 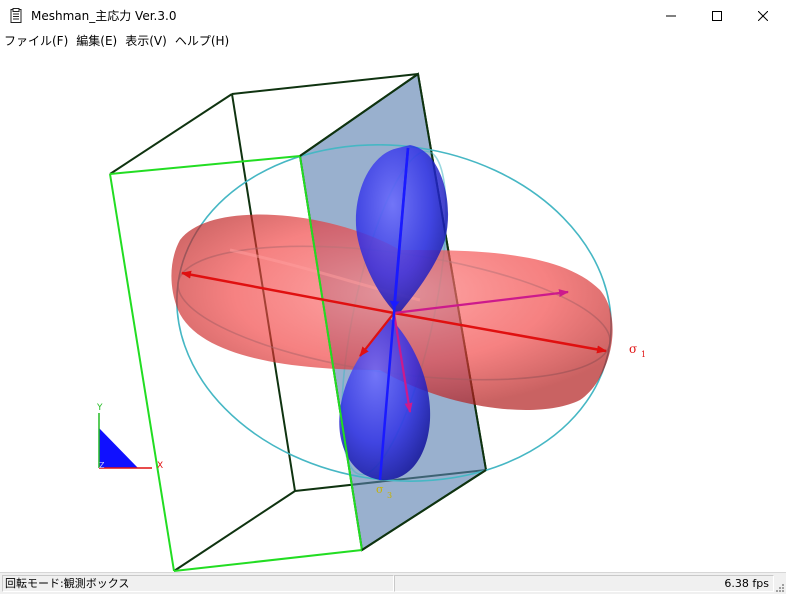 I want to click on close-icon, so click(x=763, y=15).